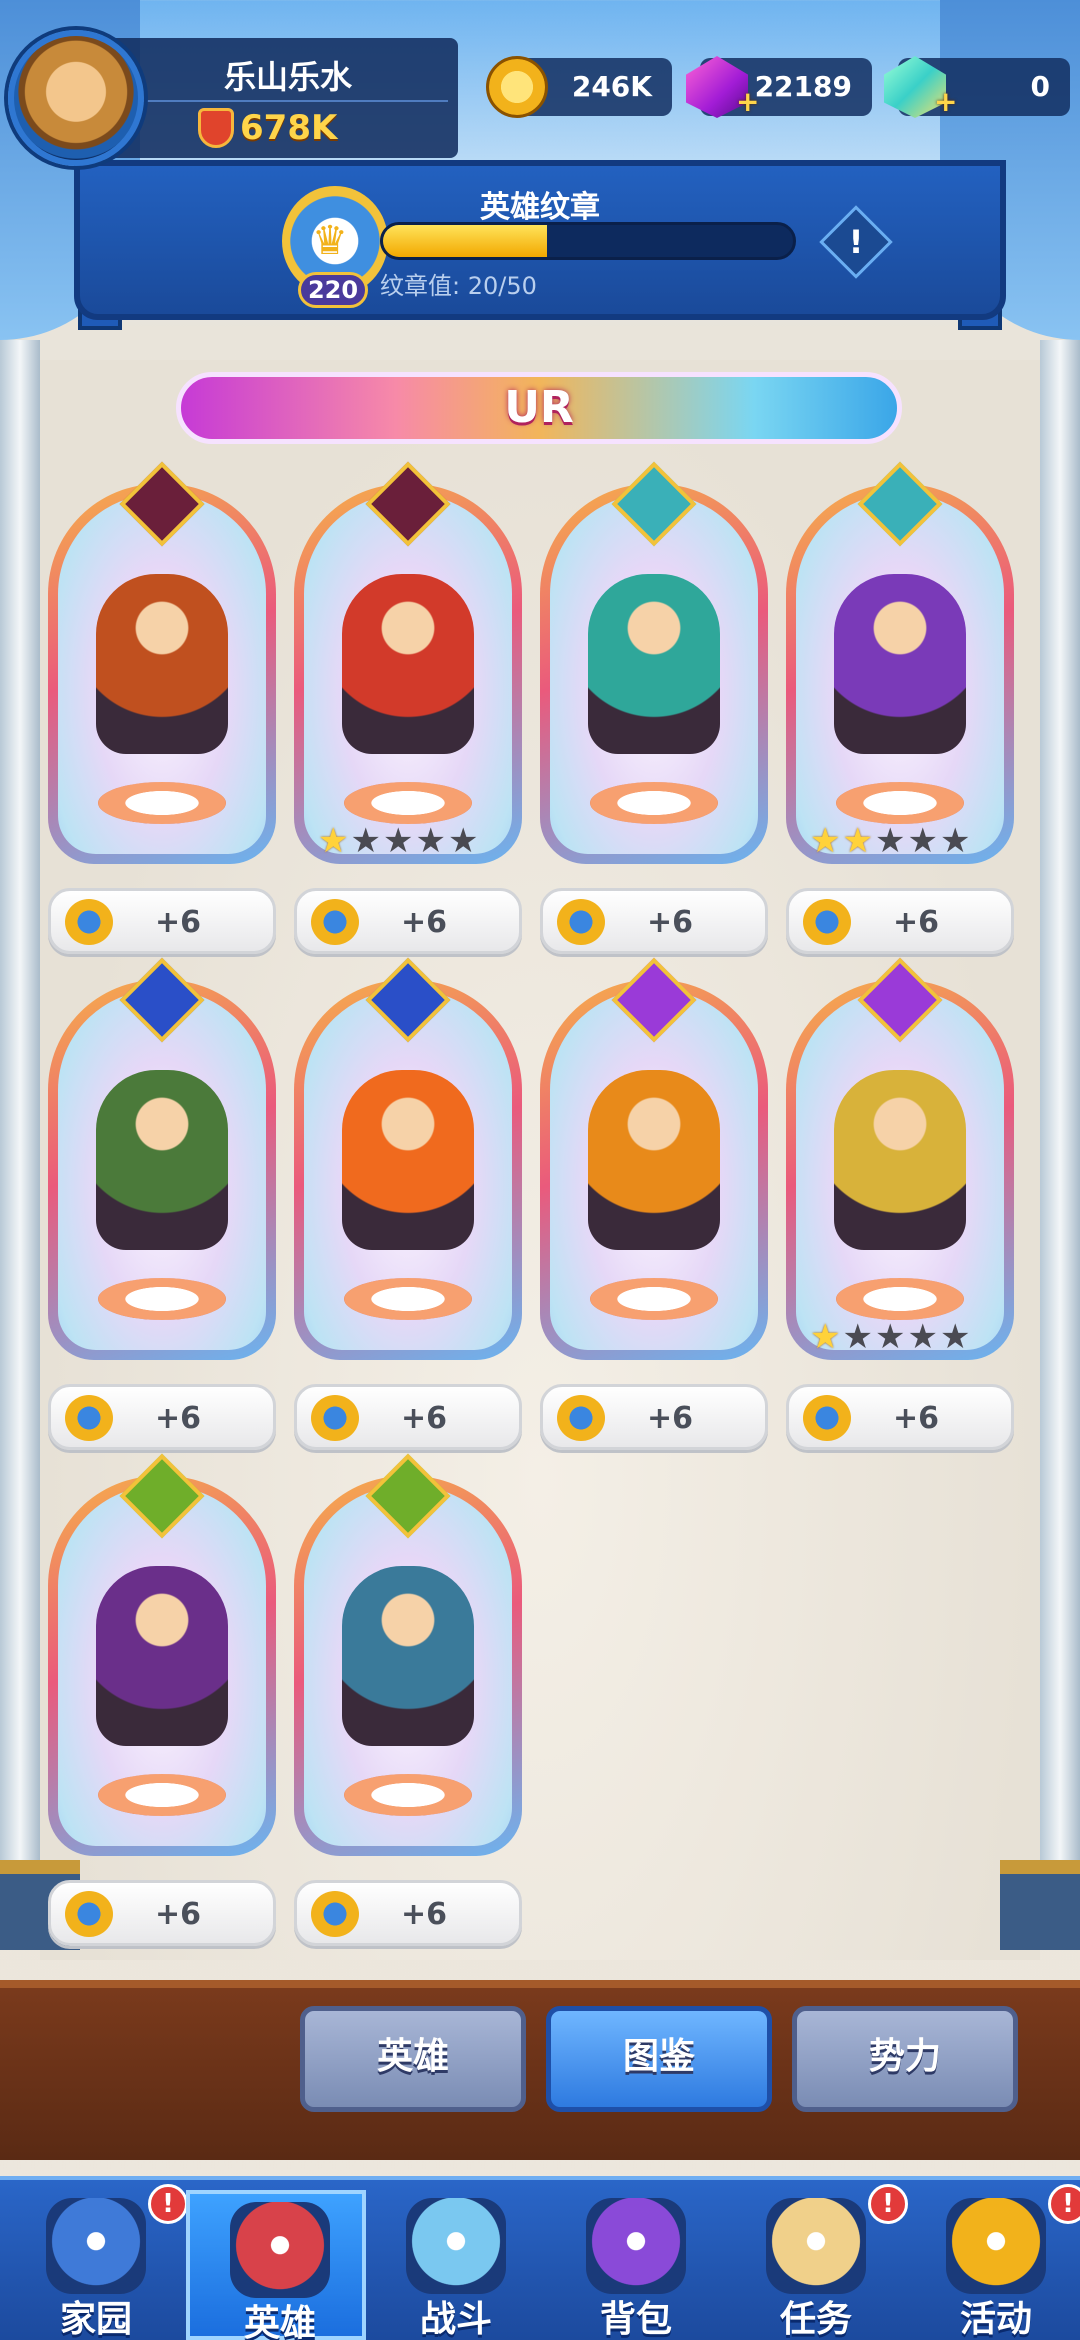 The width and height of the screenshot is (1080, 2340). What do you see at coordinates (635, 2319) in the screenshot?
I see `nav-label: 背包` at bounding box center [635, 2319].